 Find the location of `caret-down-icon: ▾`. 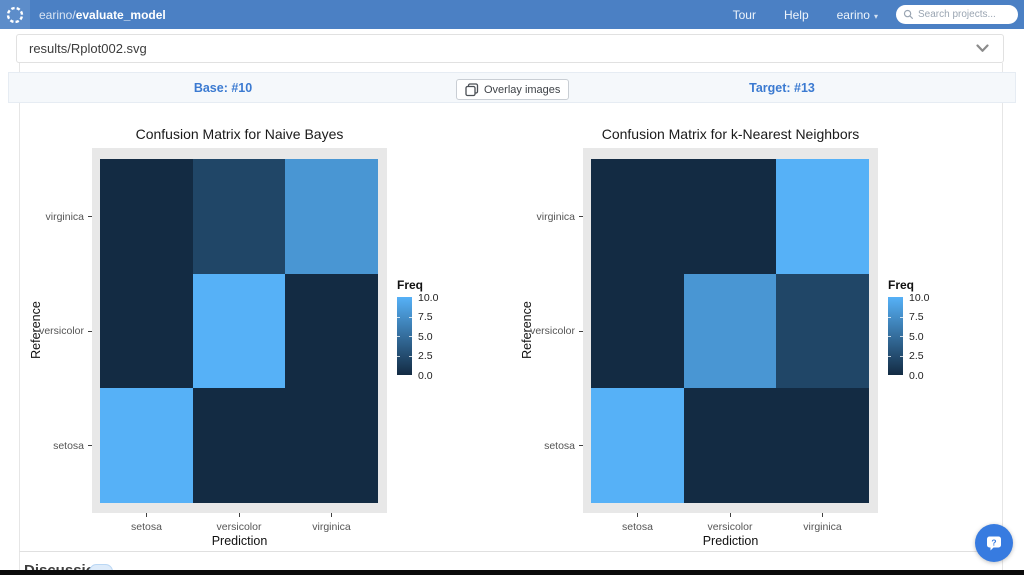

caret-down-icon: ▾ is located at coordinates (875, 16).